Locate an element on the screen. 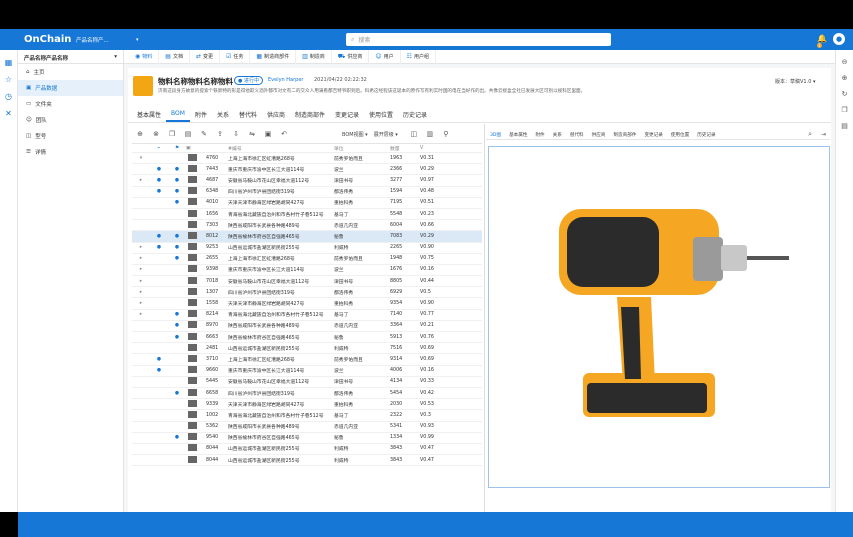  tab-suppliers-right: 供应商 is located at coordinates (599, 135).